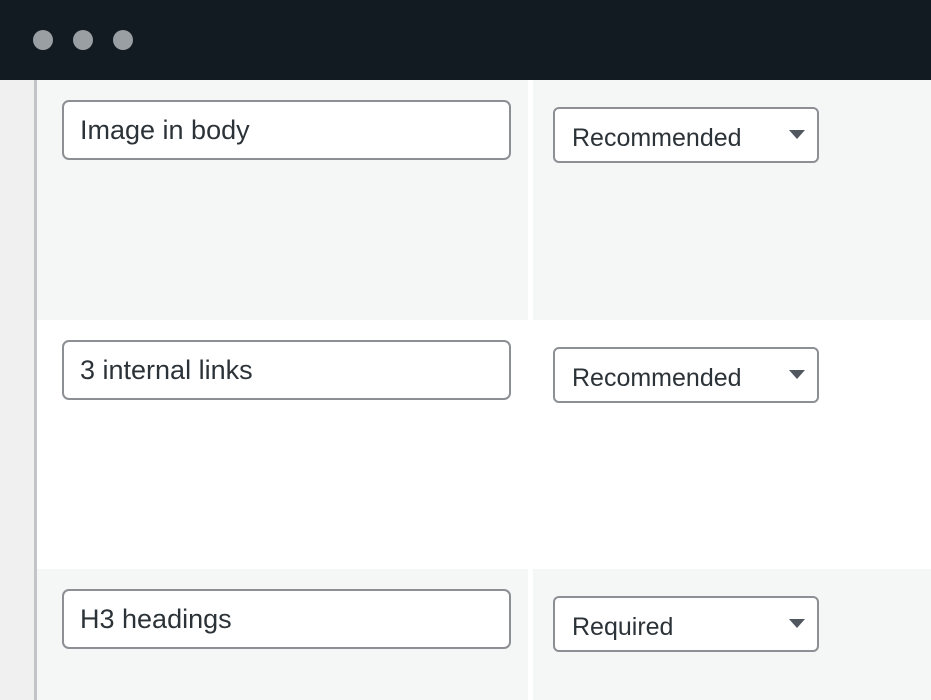 This screenshot has height=700, width=931. I want to click on zoom-window-dot, so click(123, 40).